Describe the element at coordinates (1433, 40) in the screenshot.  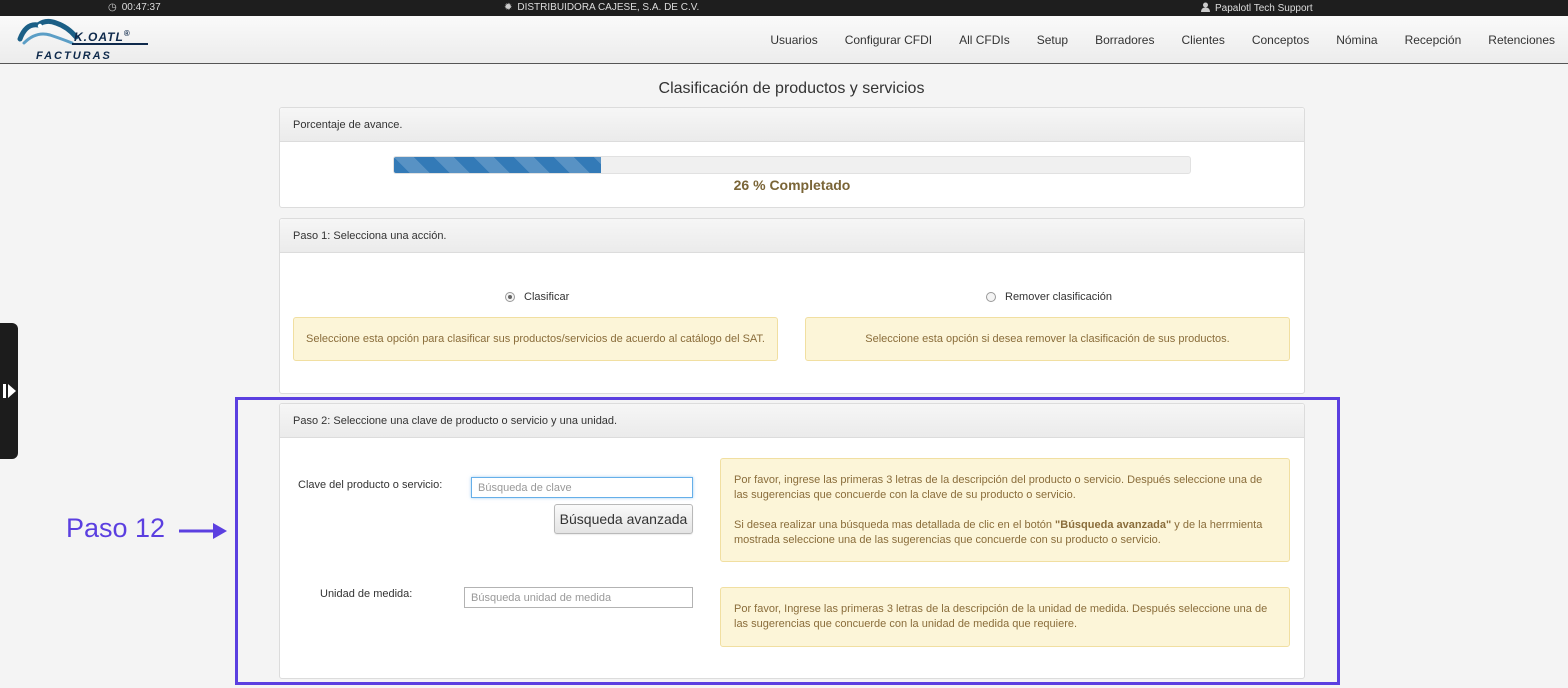
I see `nav-recepcion: Recepción` at that location.